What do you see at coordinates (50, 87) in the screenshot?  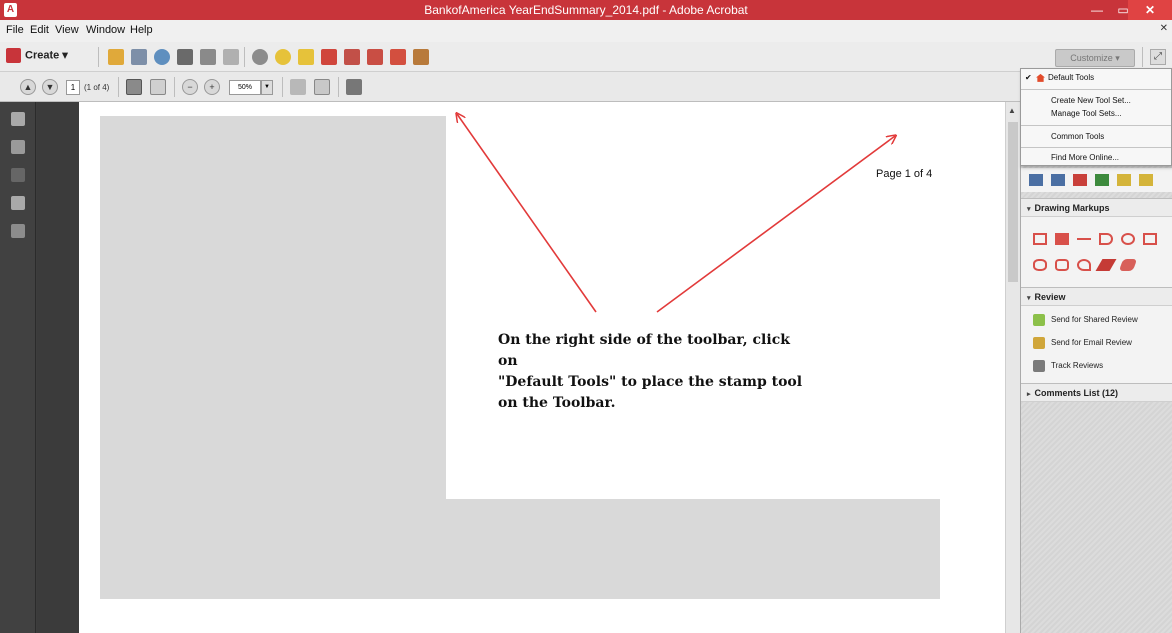 I see `next-page-button: ▼` at bounding box center [50, 87].